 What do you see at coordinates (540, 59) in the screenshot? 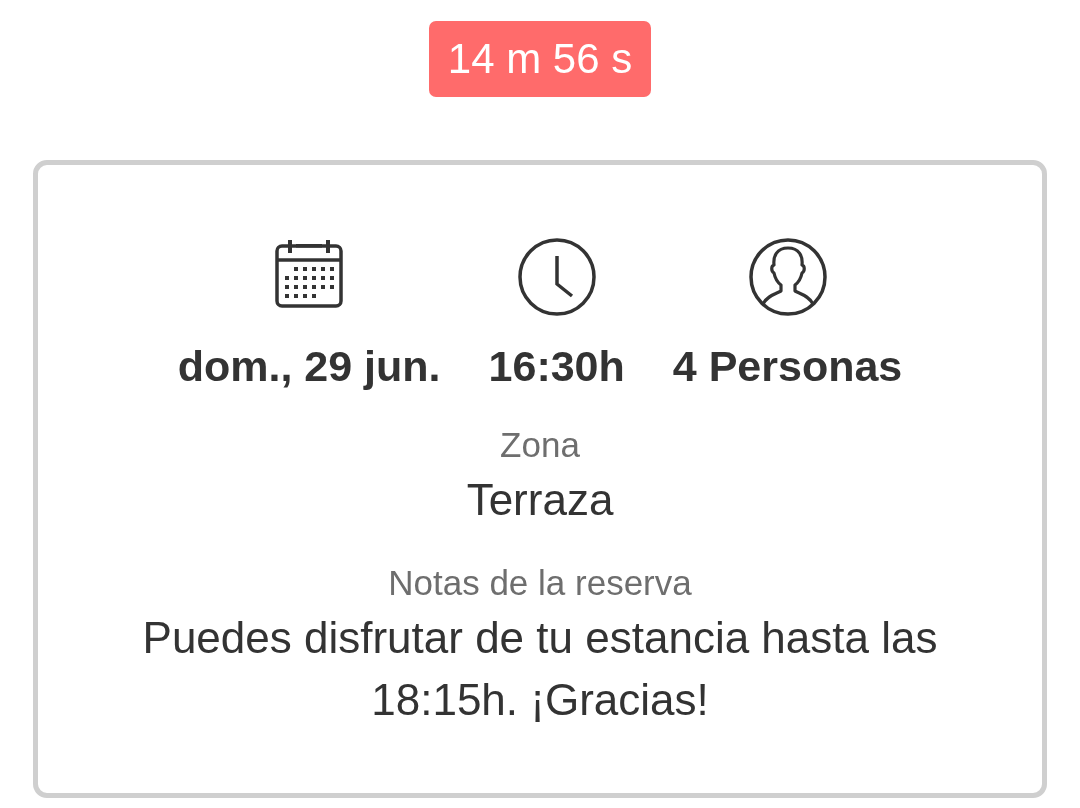
I see `countdown-timer: 14 m 56 s` at bounding box center [540, 59].